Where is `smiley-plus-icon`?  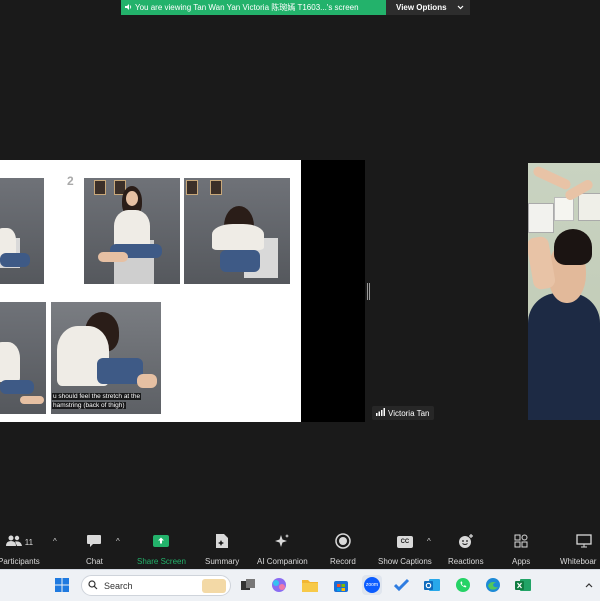
smiley-plus-icon is located at coordinates (466, 542).